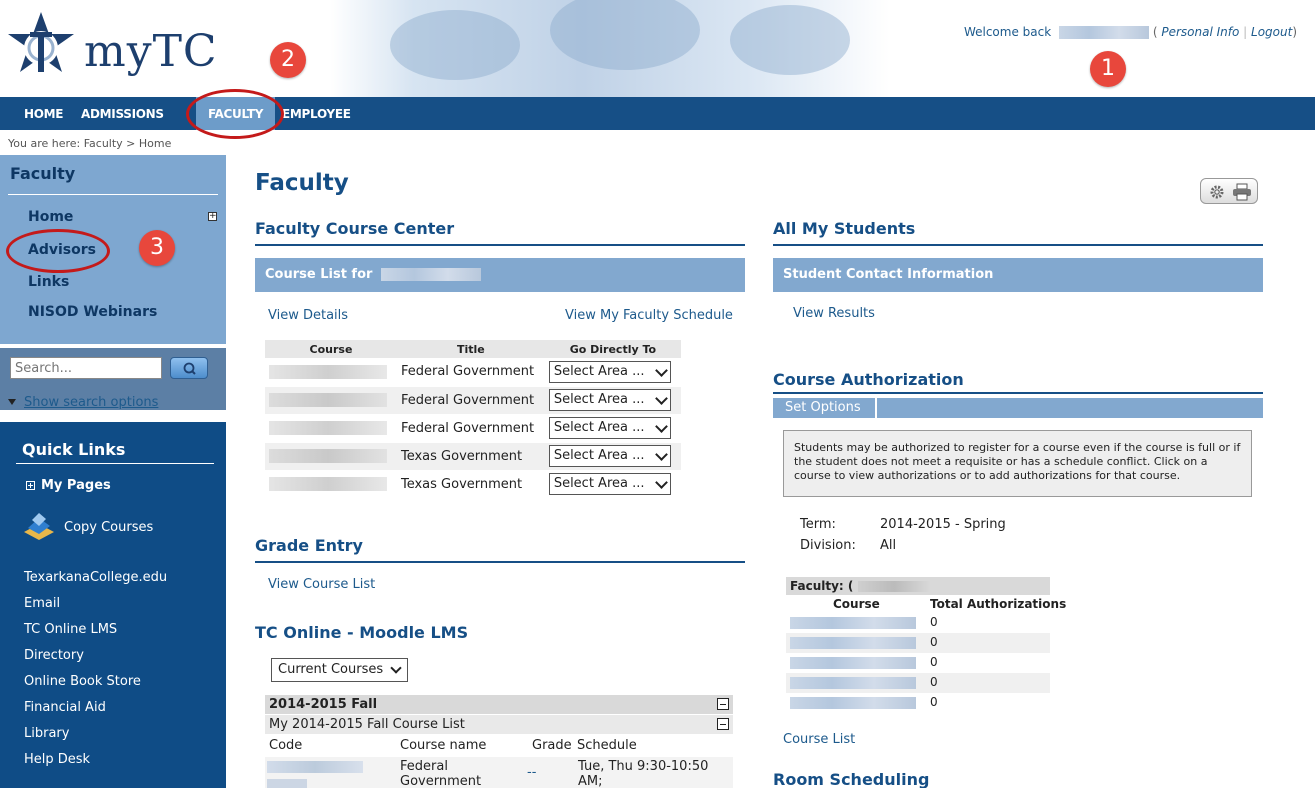 This screenshot has height=788, width=1315. What do you see at coordinates (643, 773) in the screenshot?
I see `schedule: Tue, Thu 9:30-10:50 AM;` at bounding box center [643, 773].